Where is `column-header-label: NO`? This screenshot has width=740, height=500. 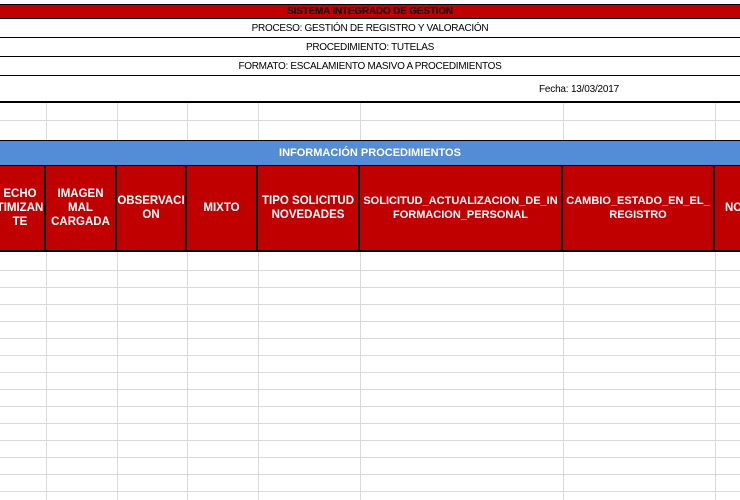 column-header-label: NO is located at coordinates (732, 208).